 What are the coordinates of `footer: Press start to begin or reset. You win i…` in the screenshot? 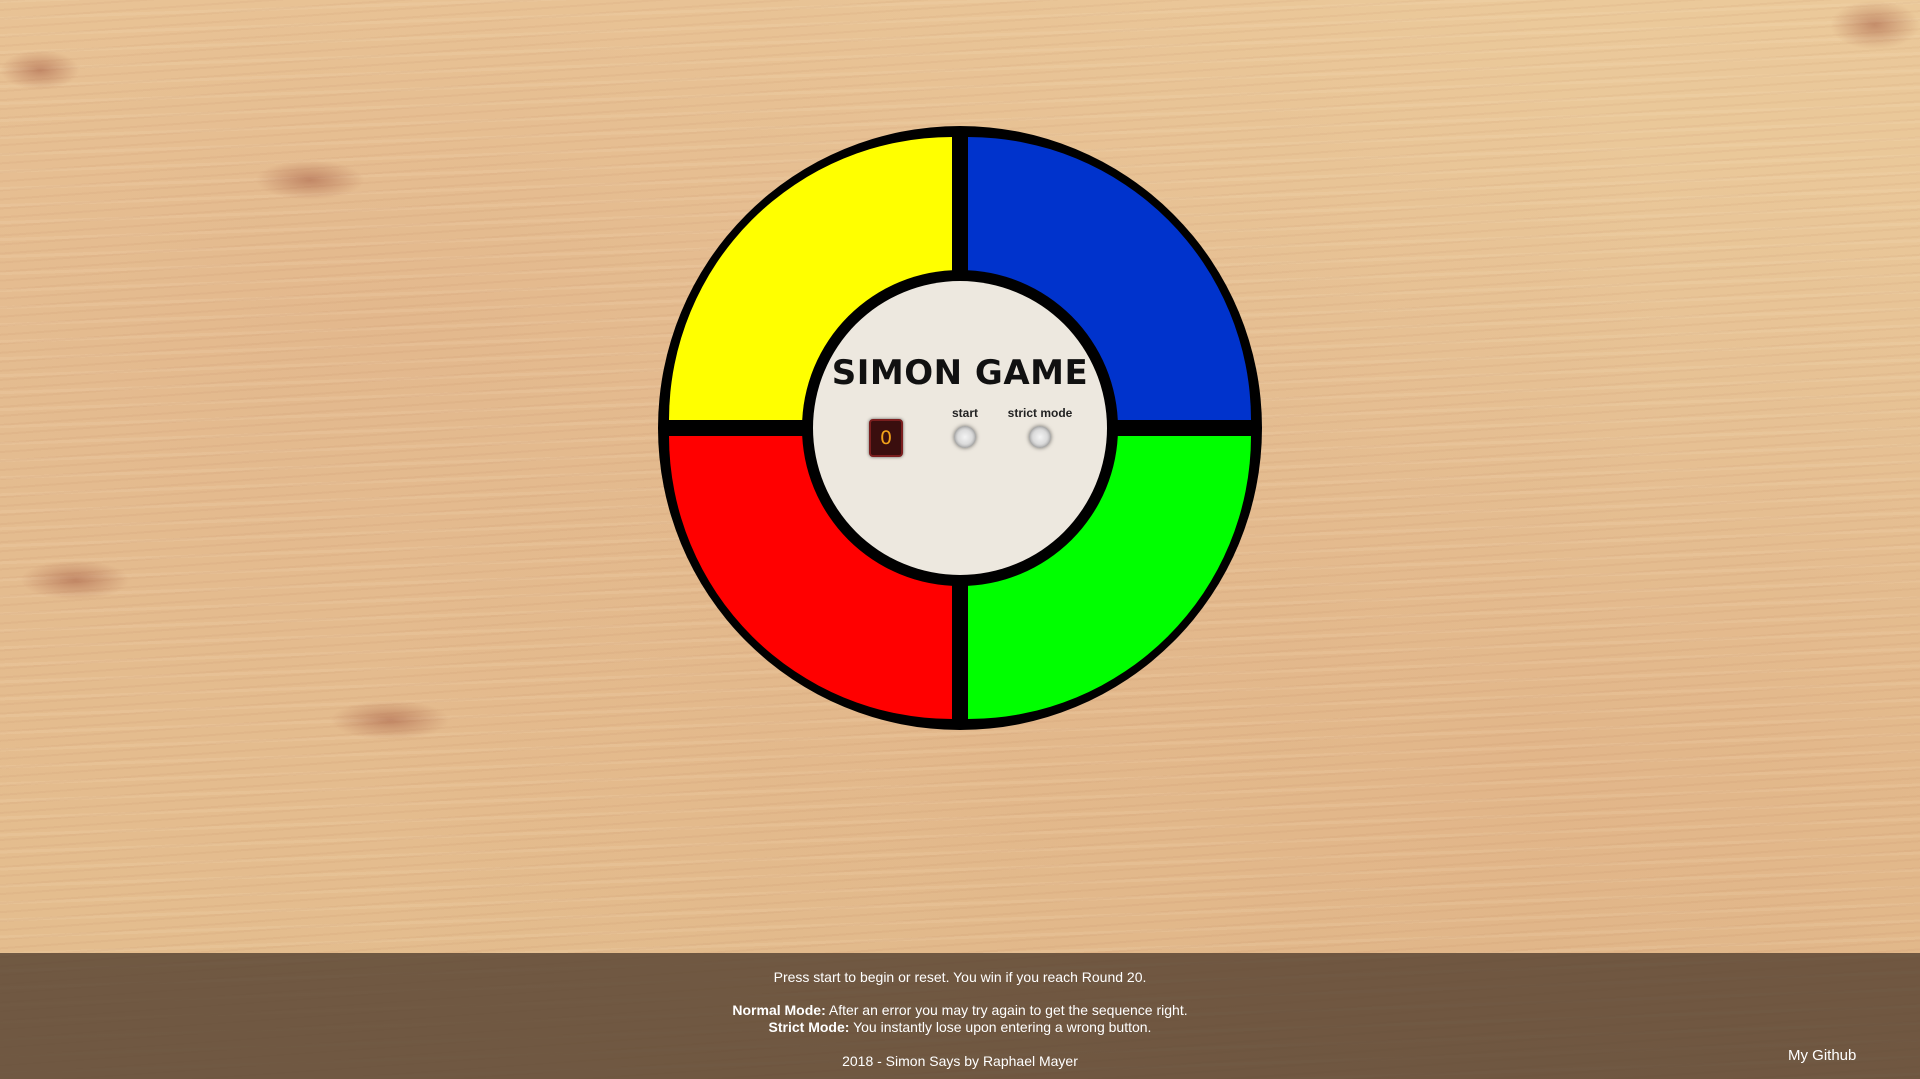 It's located at (960, 1016).